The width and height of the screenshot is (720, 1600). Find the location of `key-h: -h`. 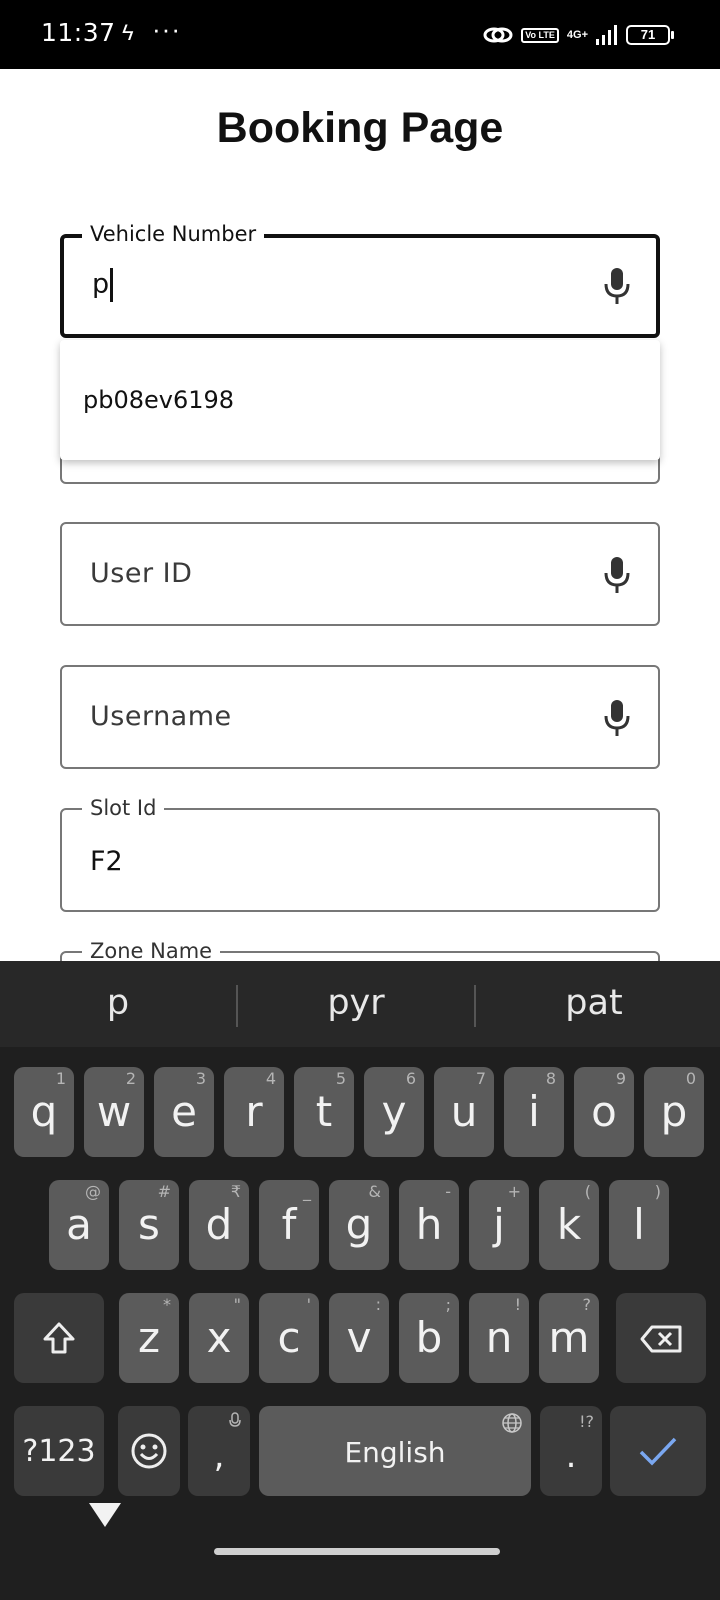

key-h: -h is located at coordinates (429, 1225).